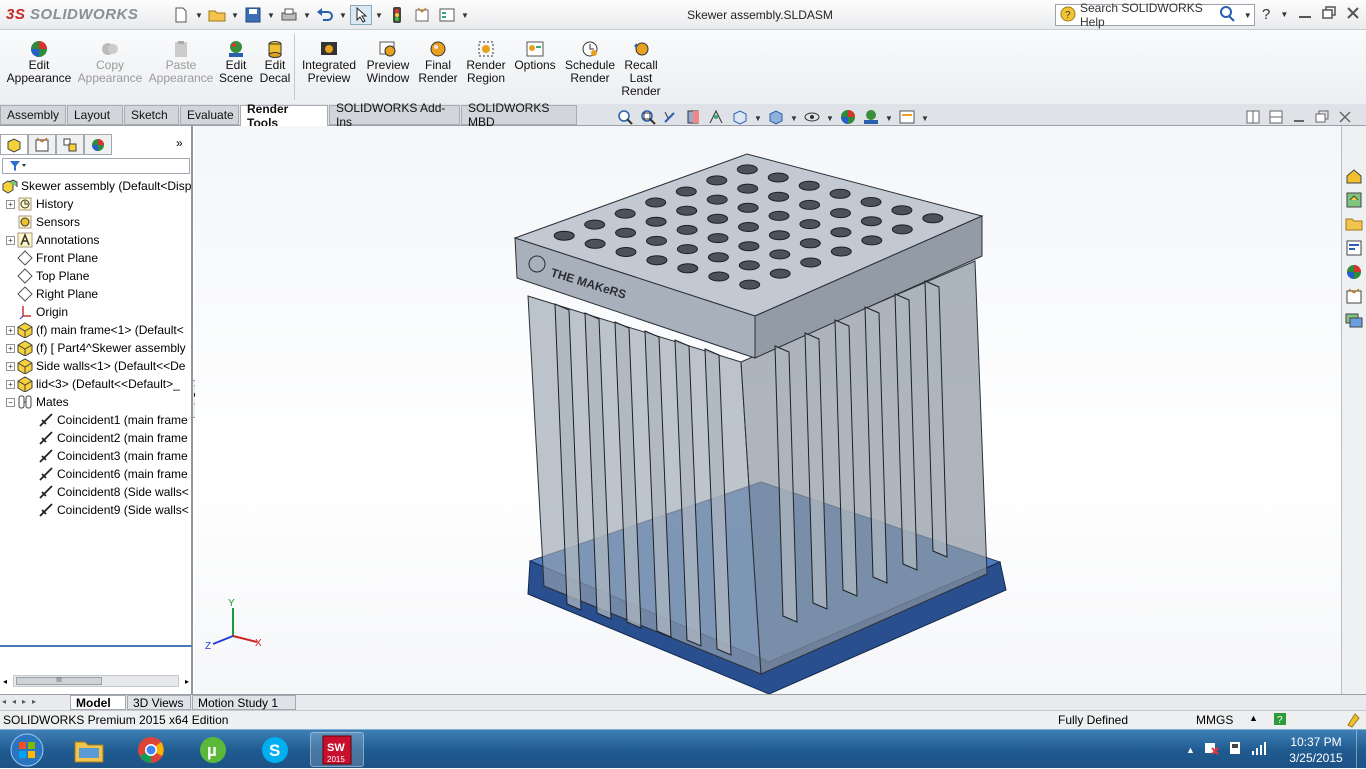 This screenshot has width=1366, height=769. Describe the element at coordinates (830, 118) in the screenshot. I see `hide-show-dropdown-icon: ▼` at that location.